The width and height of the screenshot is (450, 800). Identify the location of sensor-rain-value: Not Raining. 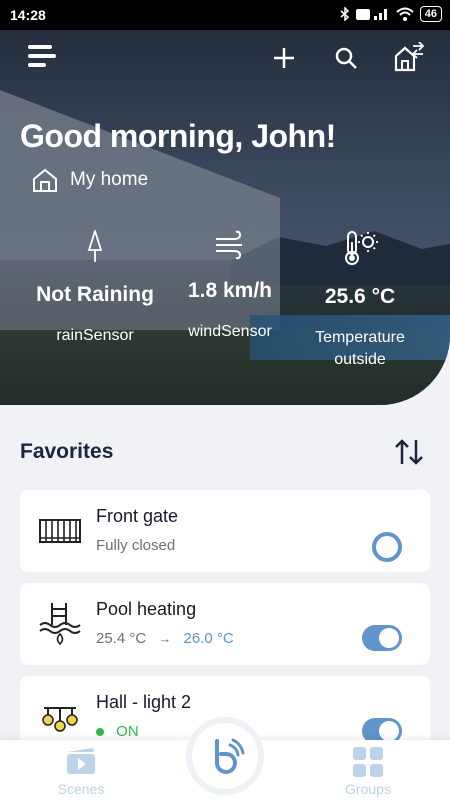
(95, 294).